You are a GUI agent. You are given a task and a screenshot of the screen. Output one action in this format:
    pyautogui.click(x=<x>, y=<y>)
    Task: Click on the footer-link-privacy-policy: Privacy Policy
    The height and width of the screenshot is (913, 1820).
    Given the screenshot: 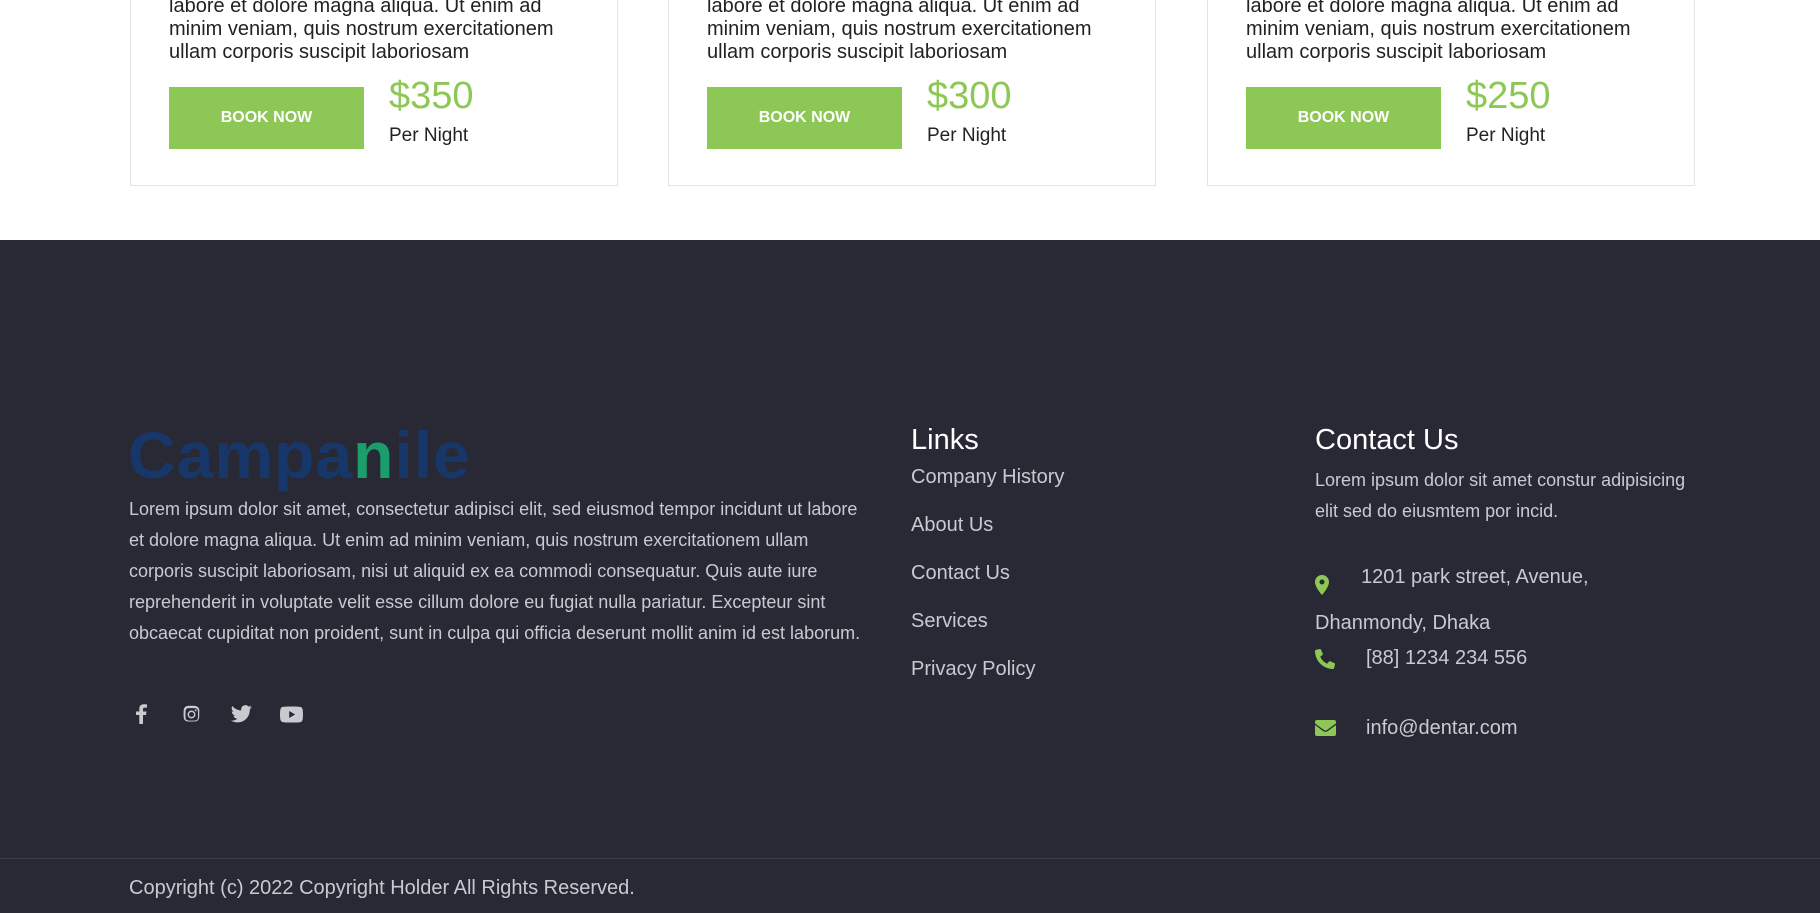 What is the action you would take?
    pyautogui.click(x=987, y=669)
    